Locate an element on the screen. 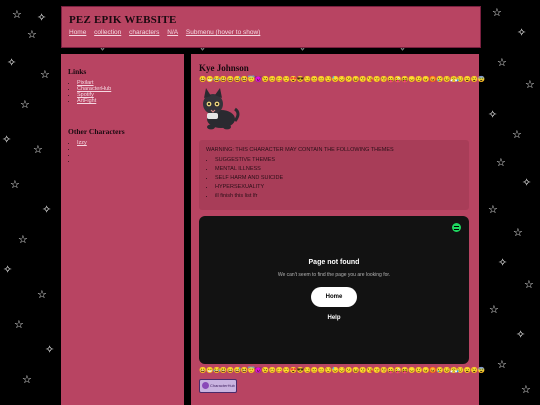 The width and height of the screenshot is (540, 405). spotify-logo-icon is located at coordinates (456, 227).